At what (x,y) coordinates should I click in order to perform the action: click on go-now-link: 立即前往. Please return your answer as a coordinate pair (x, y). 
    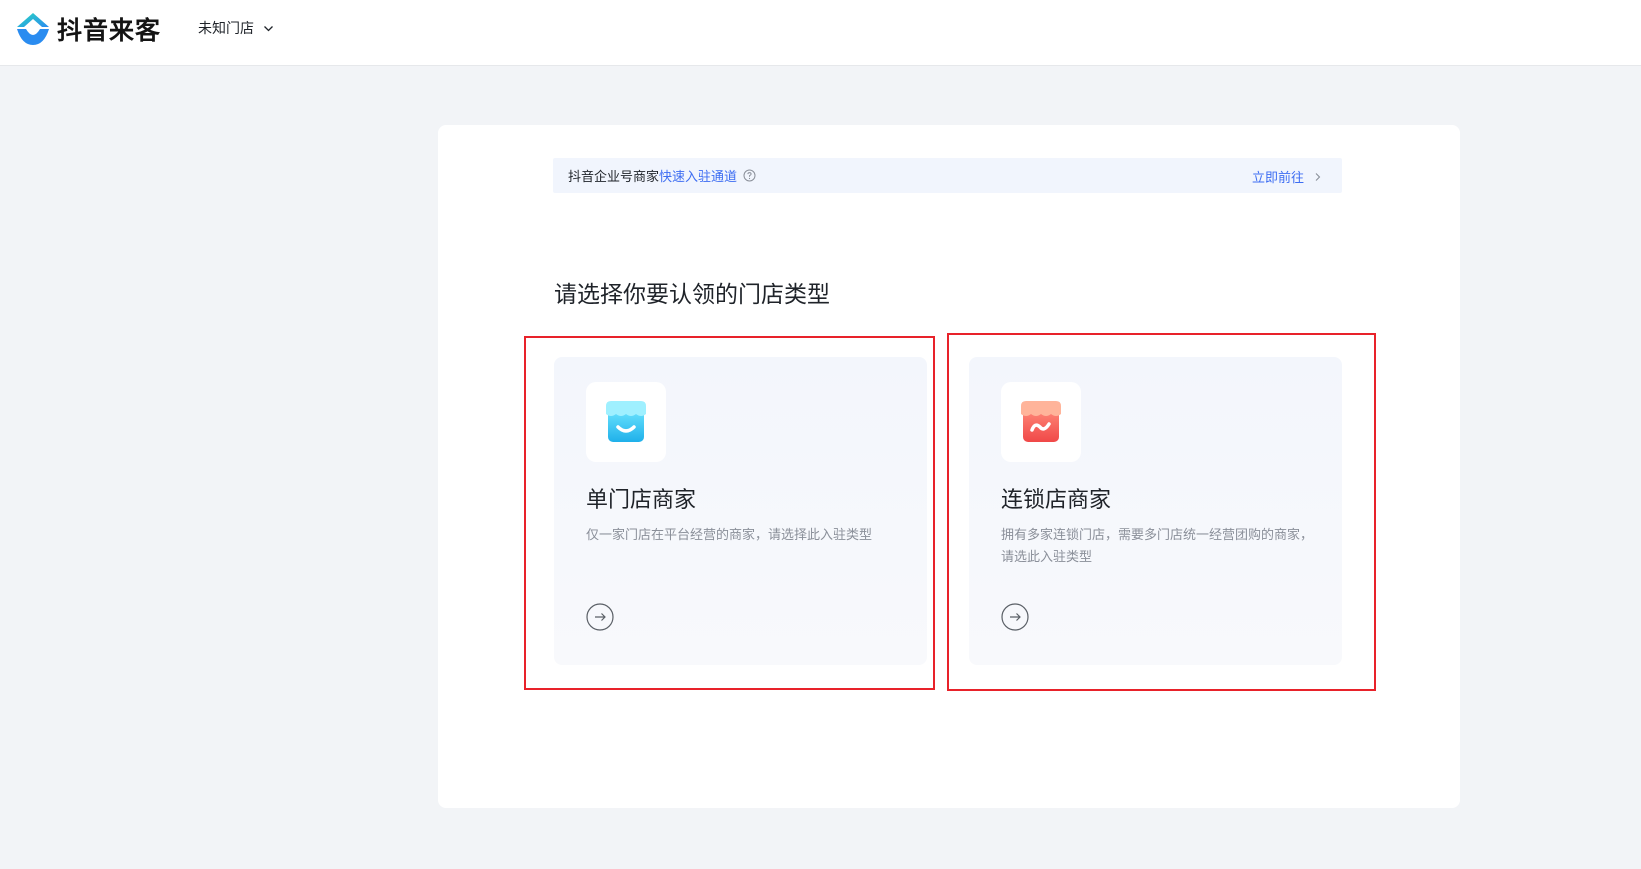
    Looking at the image, I should click on (1287, 176).